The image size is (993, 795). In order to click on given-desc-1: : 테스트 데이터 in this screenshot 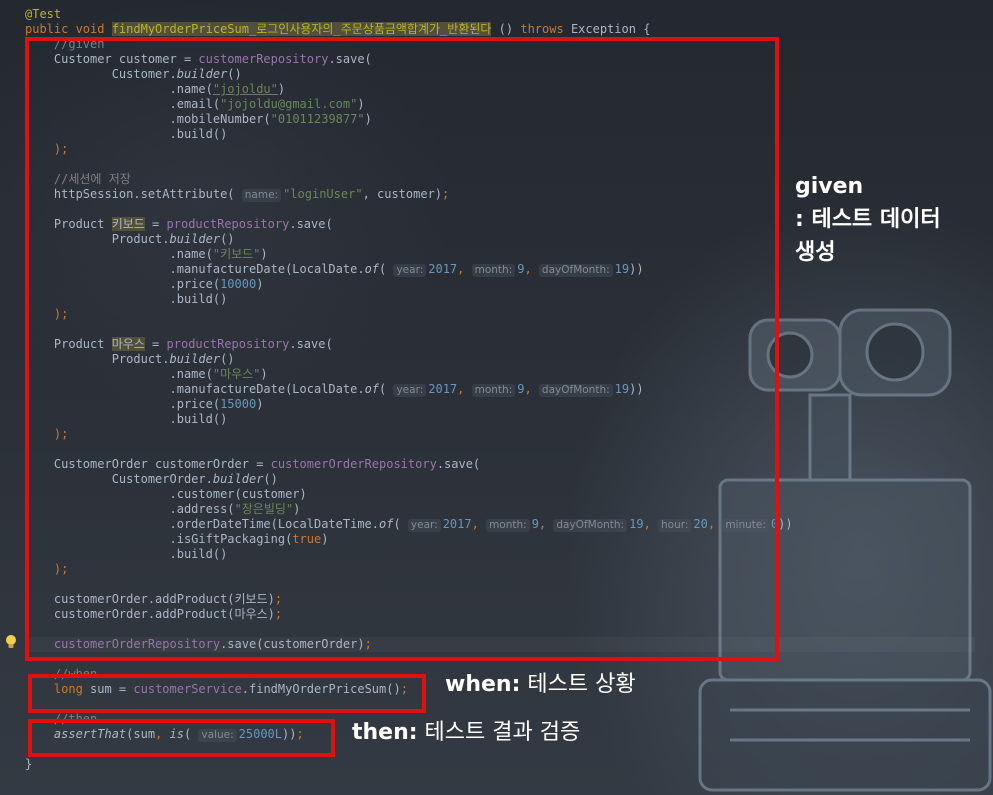, I will do `click(868, 219)`.